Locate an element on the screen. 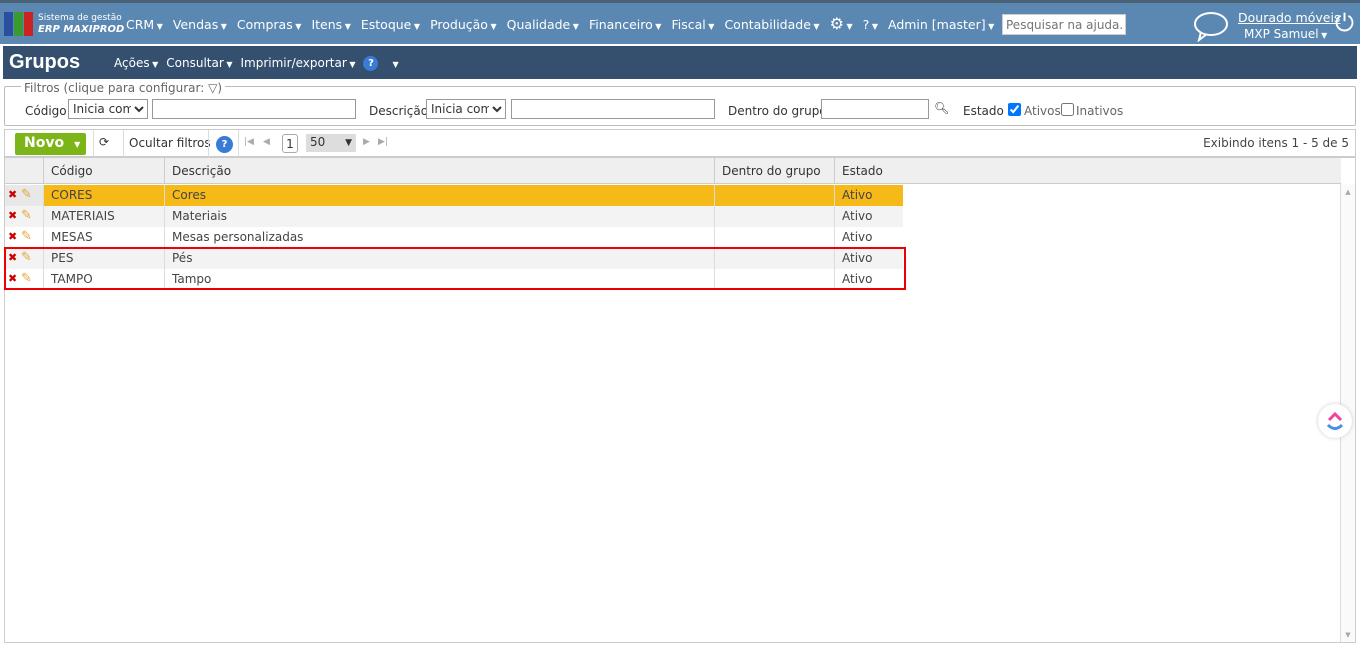 This screenshot has width=1360, height=646. menu-acoes: Ações is located at coordinates (136, 63).